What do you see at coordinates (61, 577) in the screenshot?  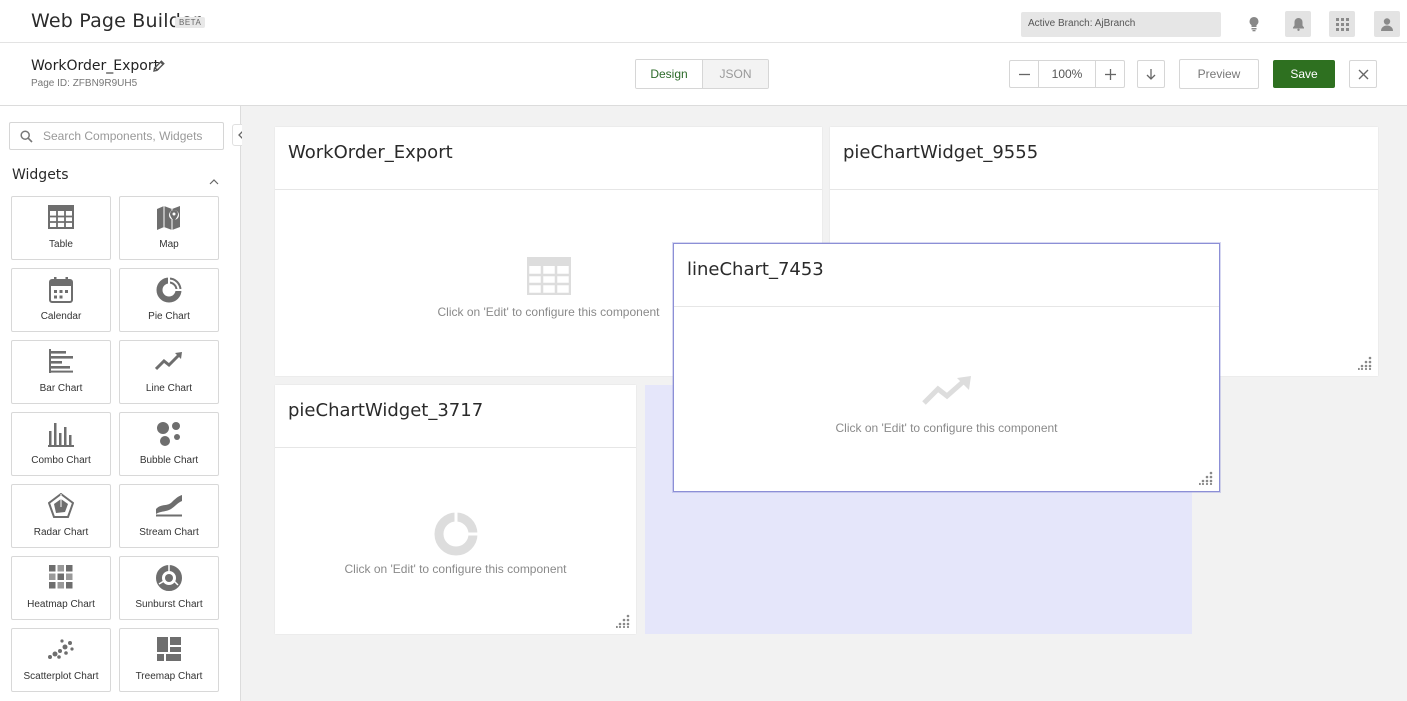 I see `heatmap-chart-icon` at bounding box center [61, 577].